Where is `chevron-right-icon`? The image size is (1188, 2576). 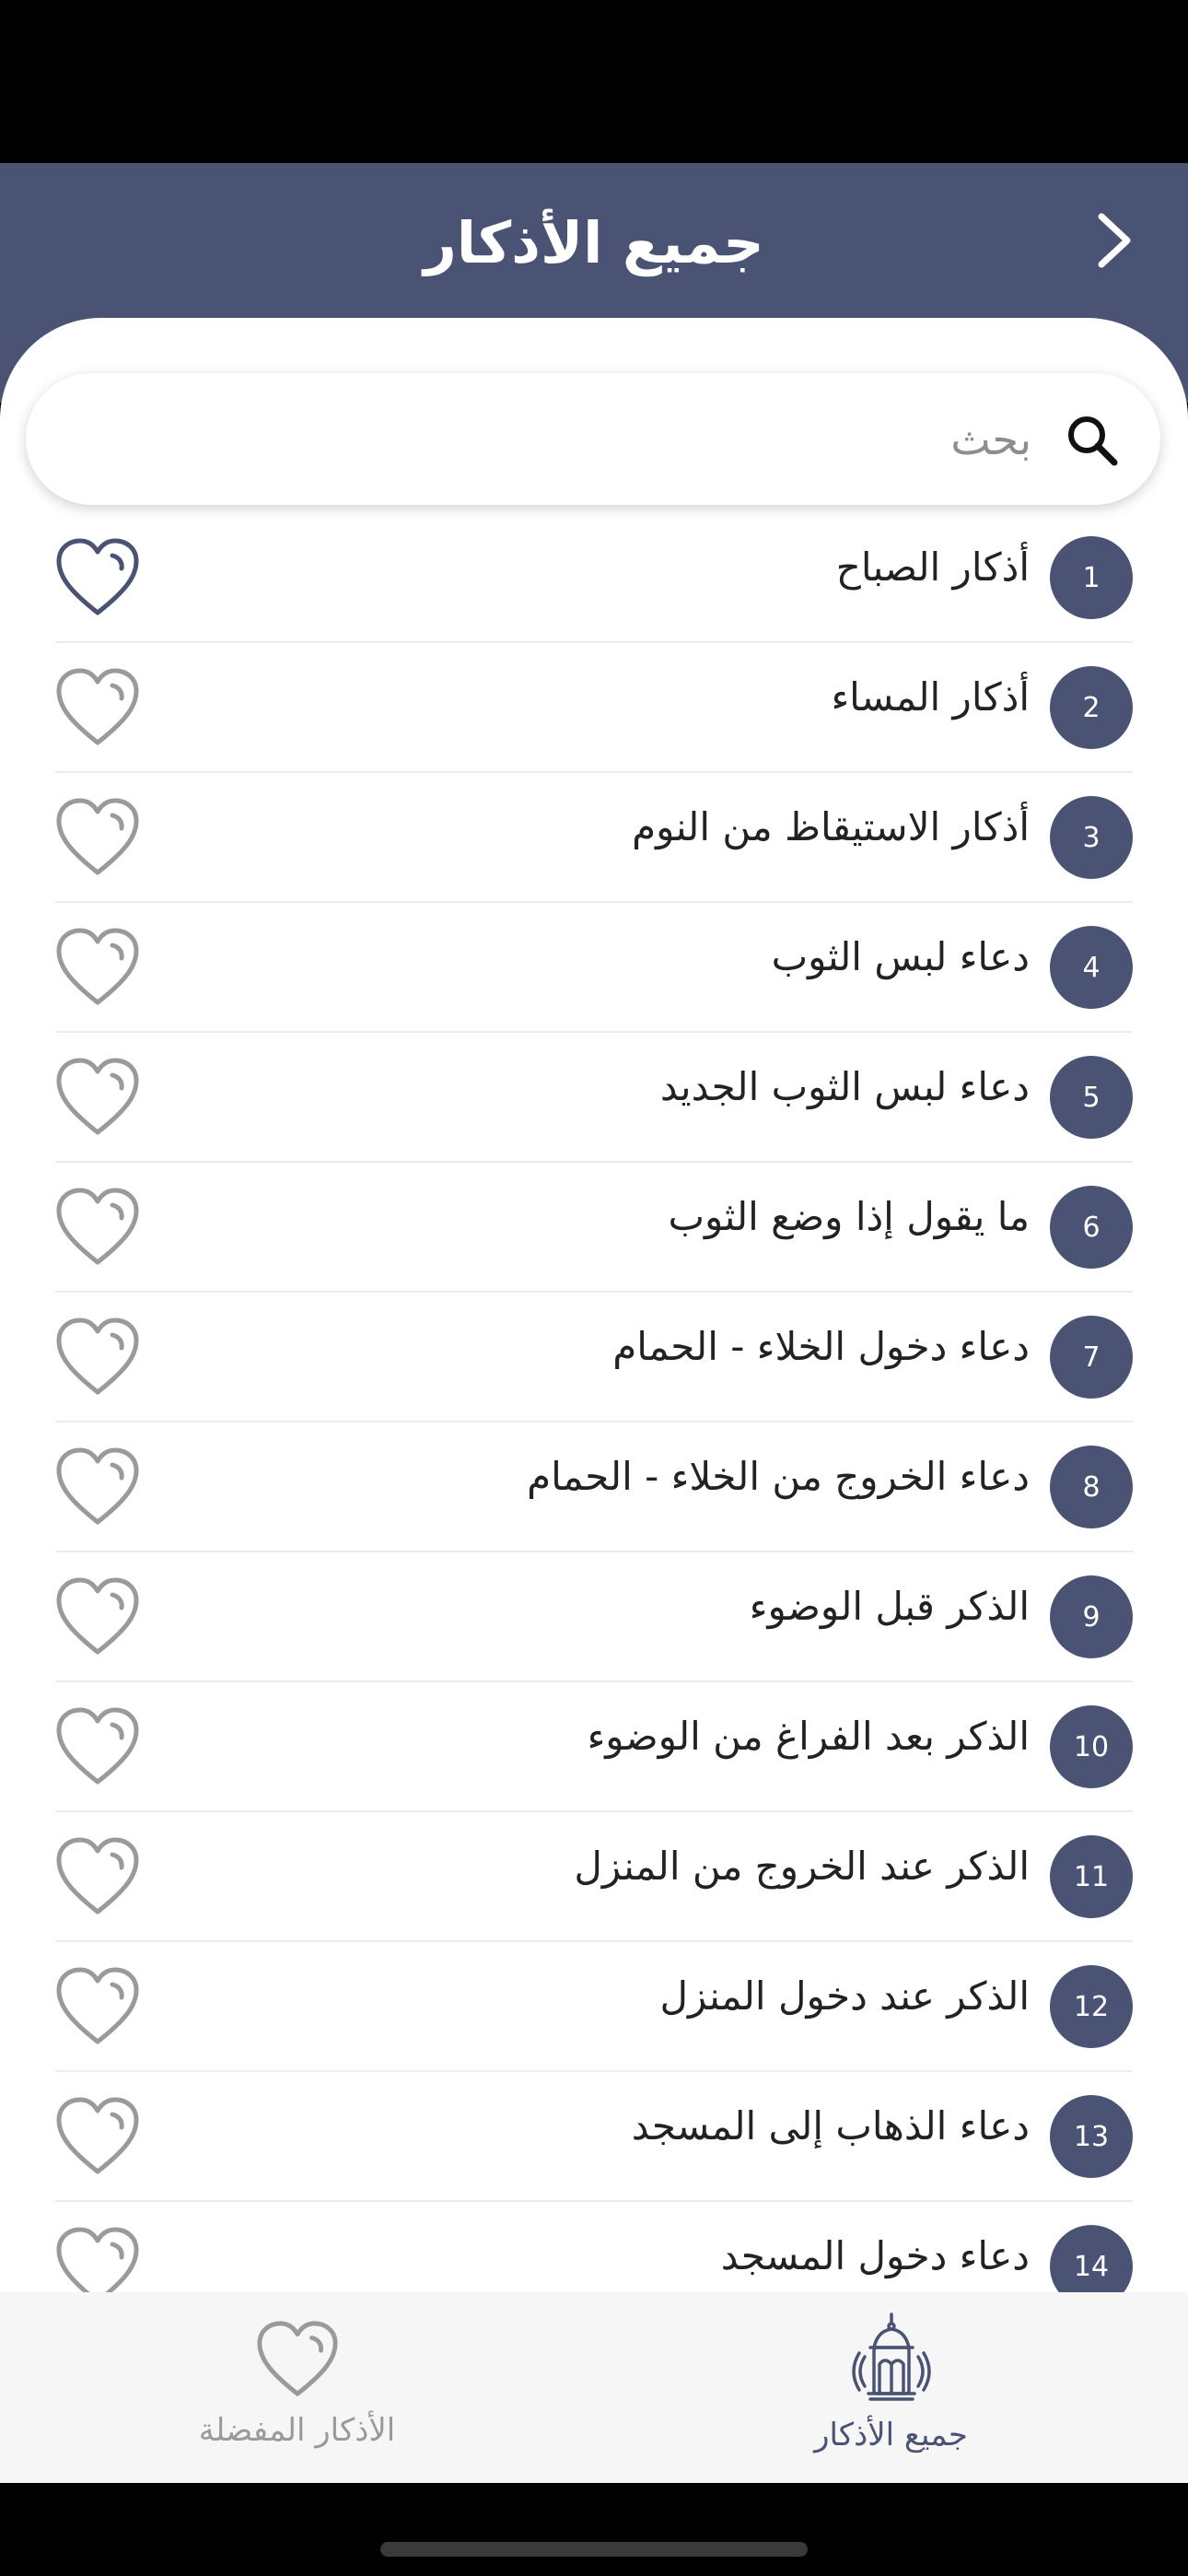
chevron-right-icon is located at coordinates (1114, 240).